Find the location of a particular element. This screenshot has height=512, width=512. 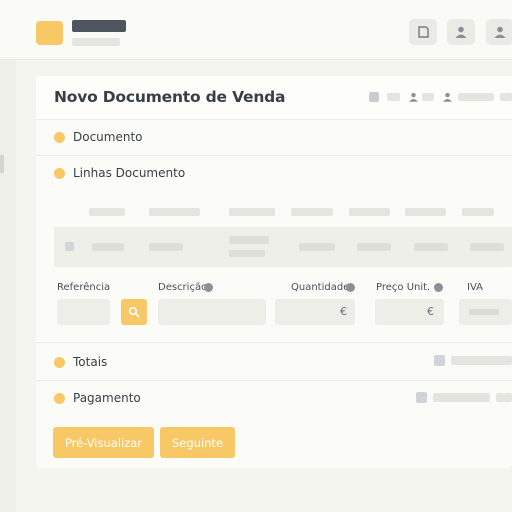

field-label-descricao: Descrição is located at coordinates (183, 287).